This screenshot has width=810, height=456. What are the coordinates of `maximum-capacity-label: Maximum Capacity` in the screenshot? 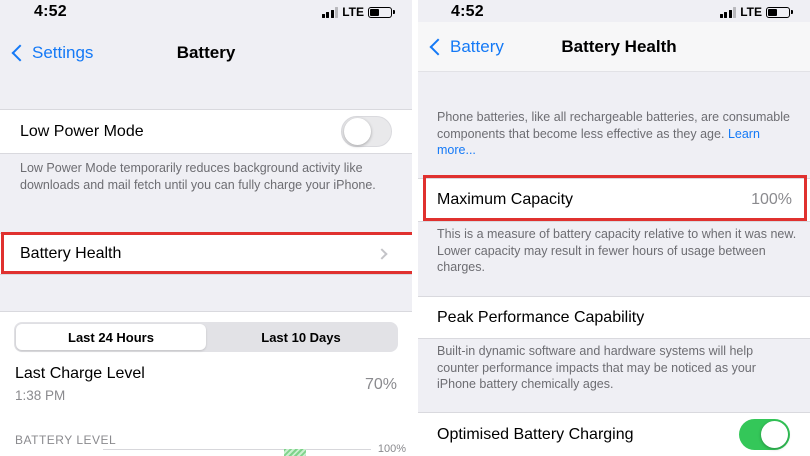 It's located at (505, 199).